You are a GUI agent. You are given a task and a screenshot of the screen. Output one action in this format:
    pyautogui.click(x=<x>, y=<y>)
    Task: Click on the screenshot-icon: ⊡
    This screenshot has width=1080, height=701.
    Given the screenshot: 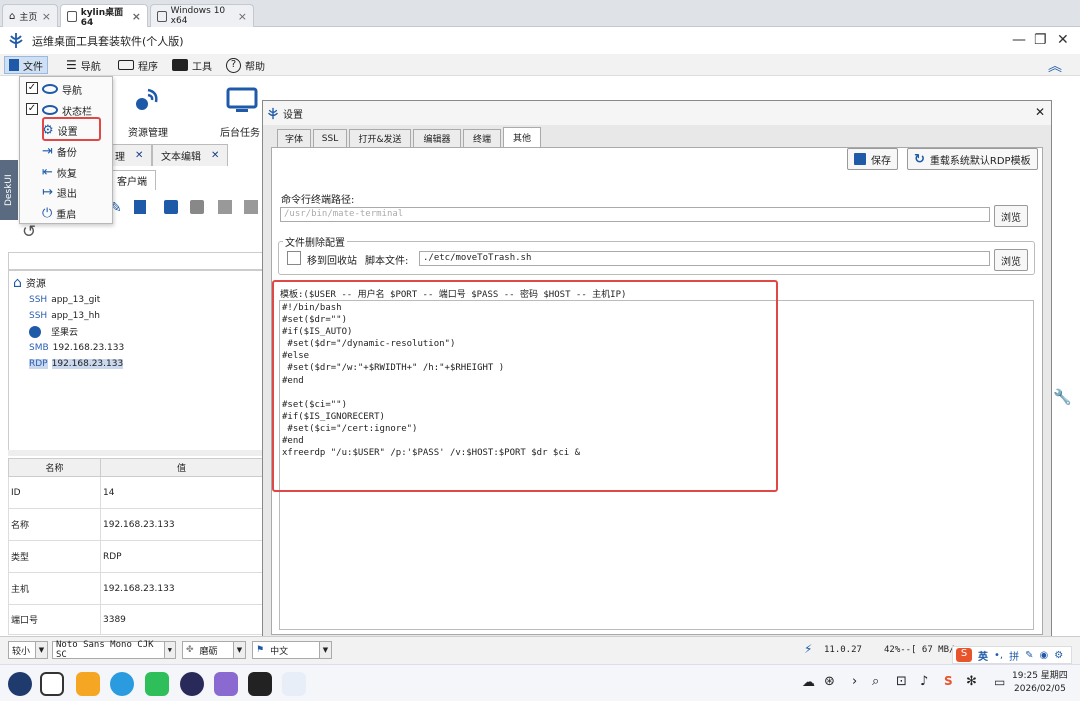 What is the action you would take?
    pyautogui.click(x=901, y=681)
    